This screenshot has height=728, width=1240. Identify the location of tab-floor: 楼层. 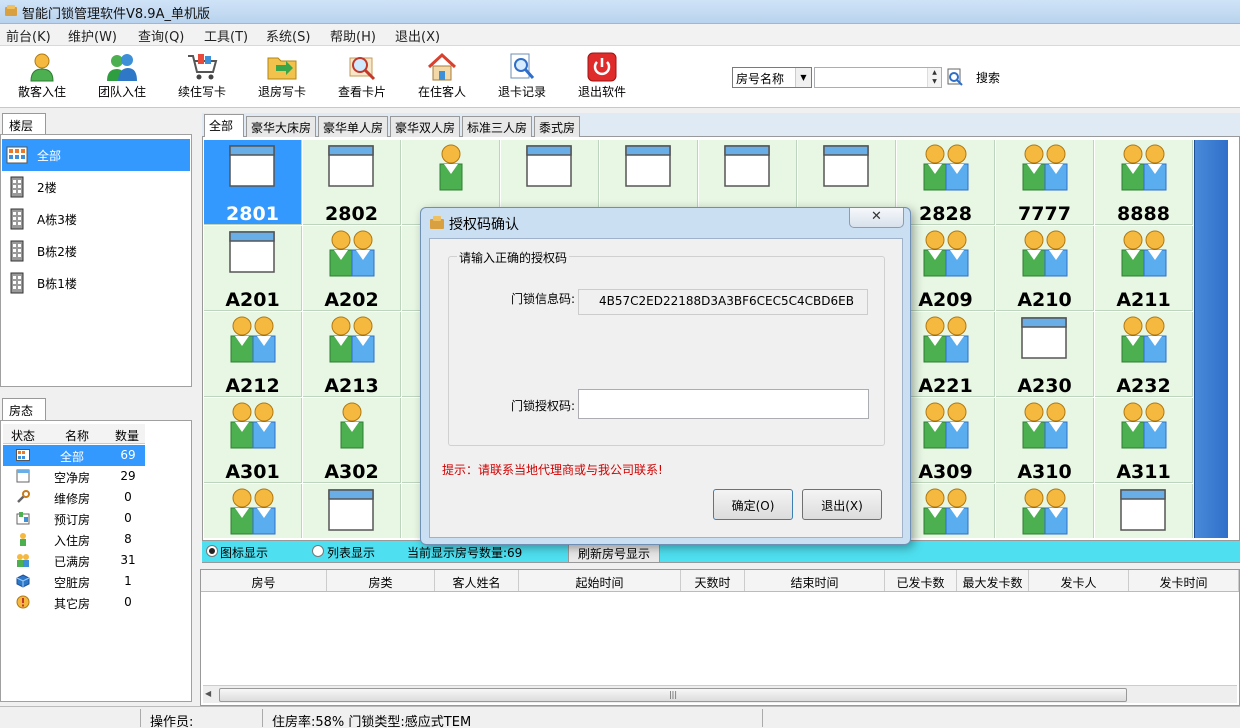
(24, 124).